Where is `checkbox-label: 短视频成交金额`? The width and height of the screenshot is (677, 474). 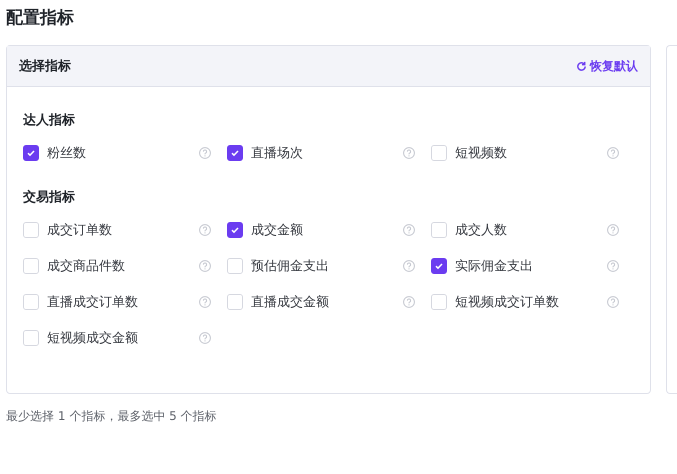
checkbox-label: 短视频成交金额 is located at coordinates (92, 337).